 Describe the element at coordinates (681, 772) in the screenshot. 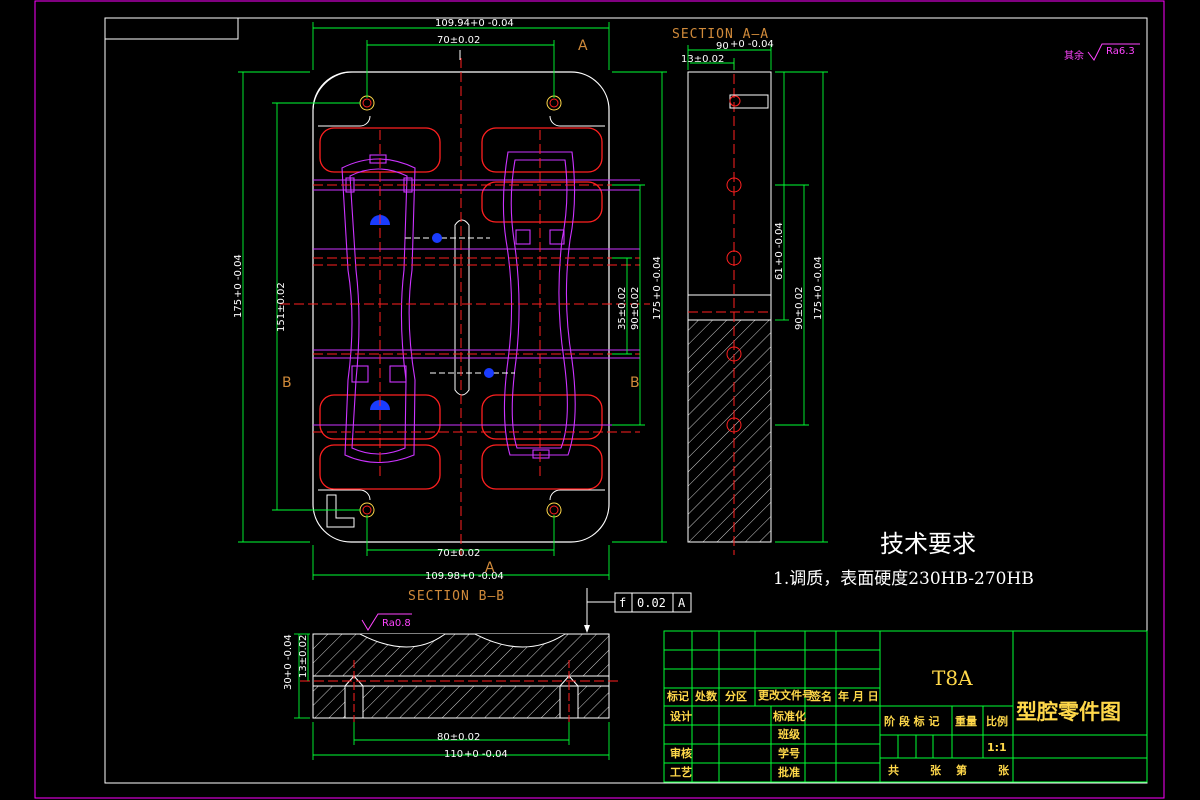

I see `tb-process: 工艺` at that location.